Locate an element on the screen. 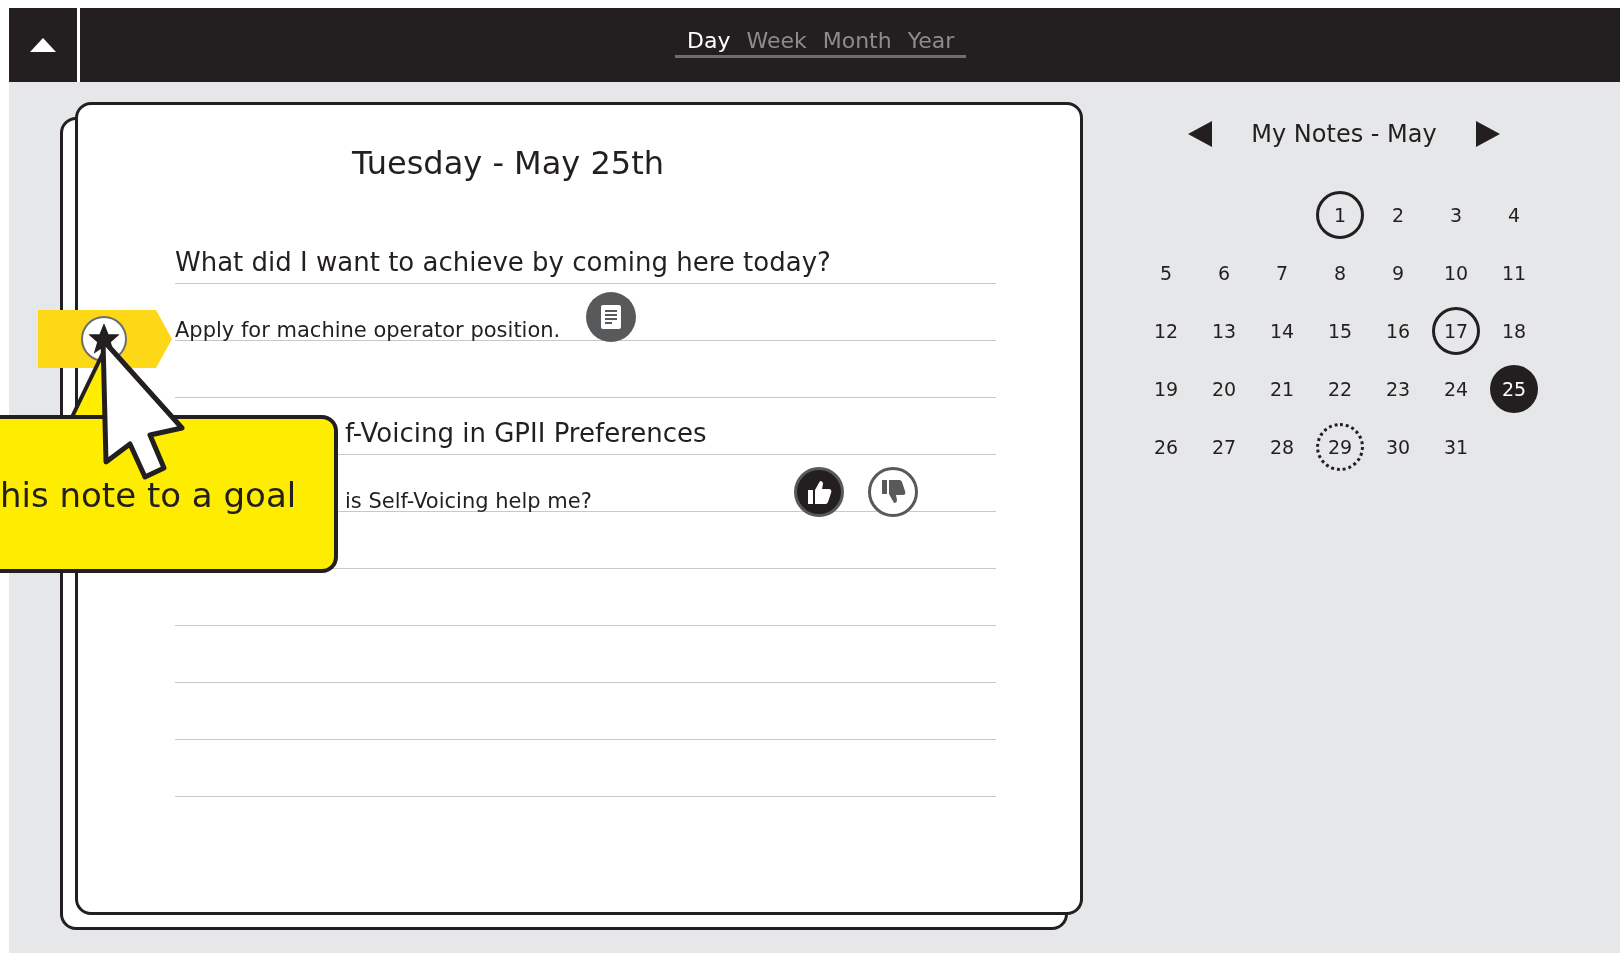 The width and height of the screenshot is (1620, 953). question-heading: f-Voicing in GPII Preferences is located at coordinates (526, 433).